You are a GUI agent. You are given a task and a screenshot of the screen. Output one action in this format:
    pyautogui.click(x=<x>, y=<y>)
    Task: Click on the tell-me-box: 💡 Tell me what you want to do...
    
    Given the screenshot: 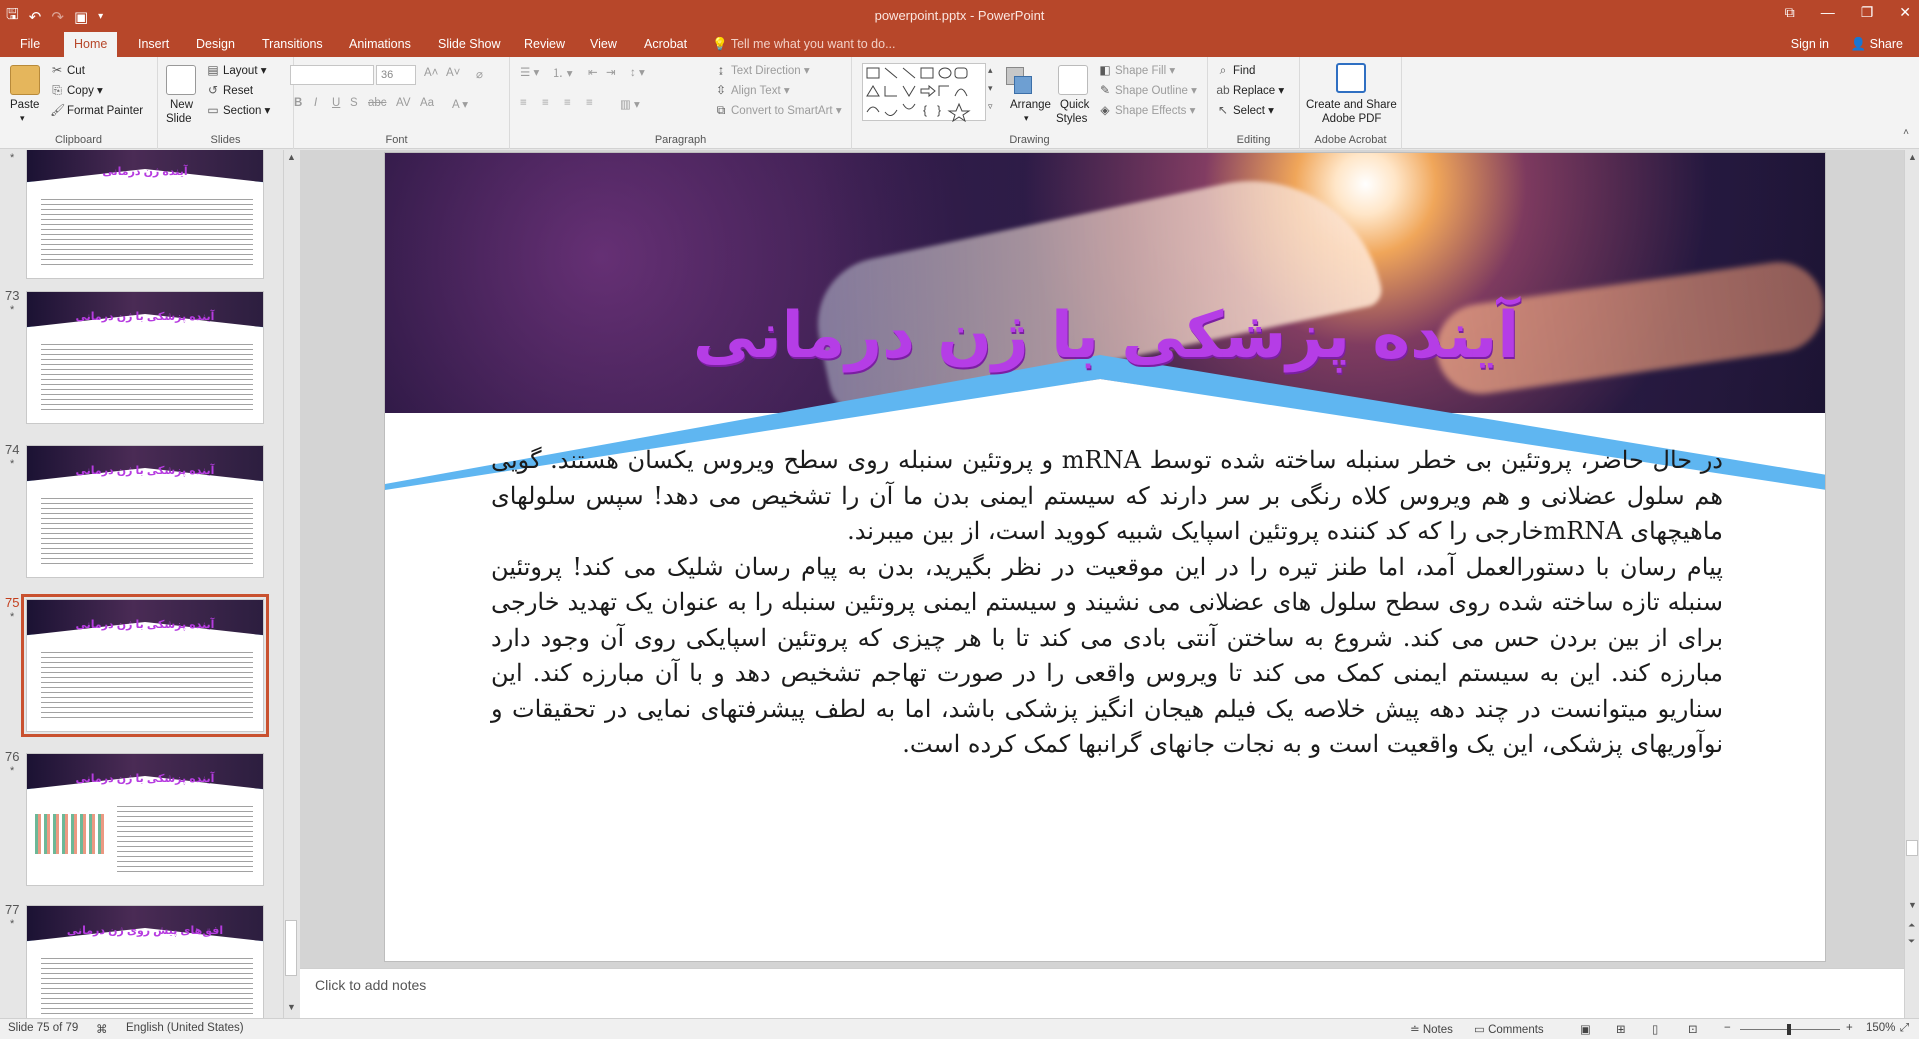 What is the action you would take?
    pyautogui.click(x=804, y=44)
    